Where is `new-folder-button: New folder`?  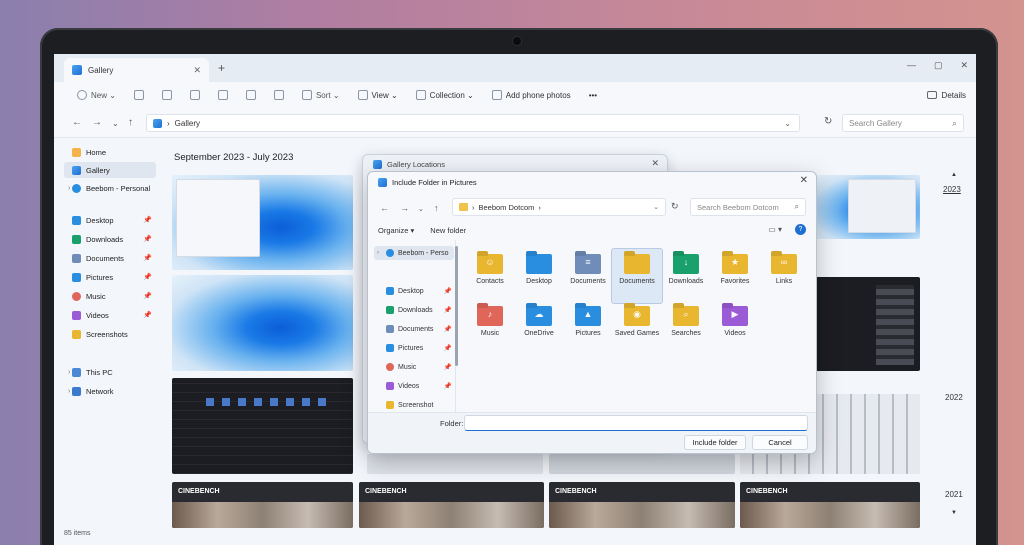
new-folder-button: New folder is located at coordinates (448, 230).